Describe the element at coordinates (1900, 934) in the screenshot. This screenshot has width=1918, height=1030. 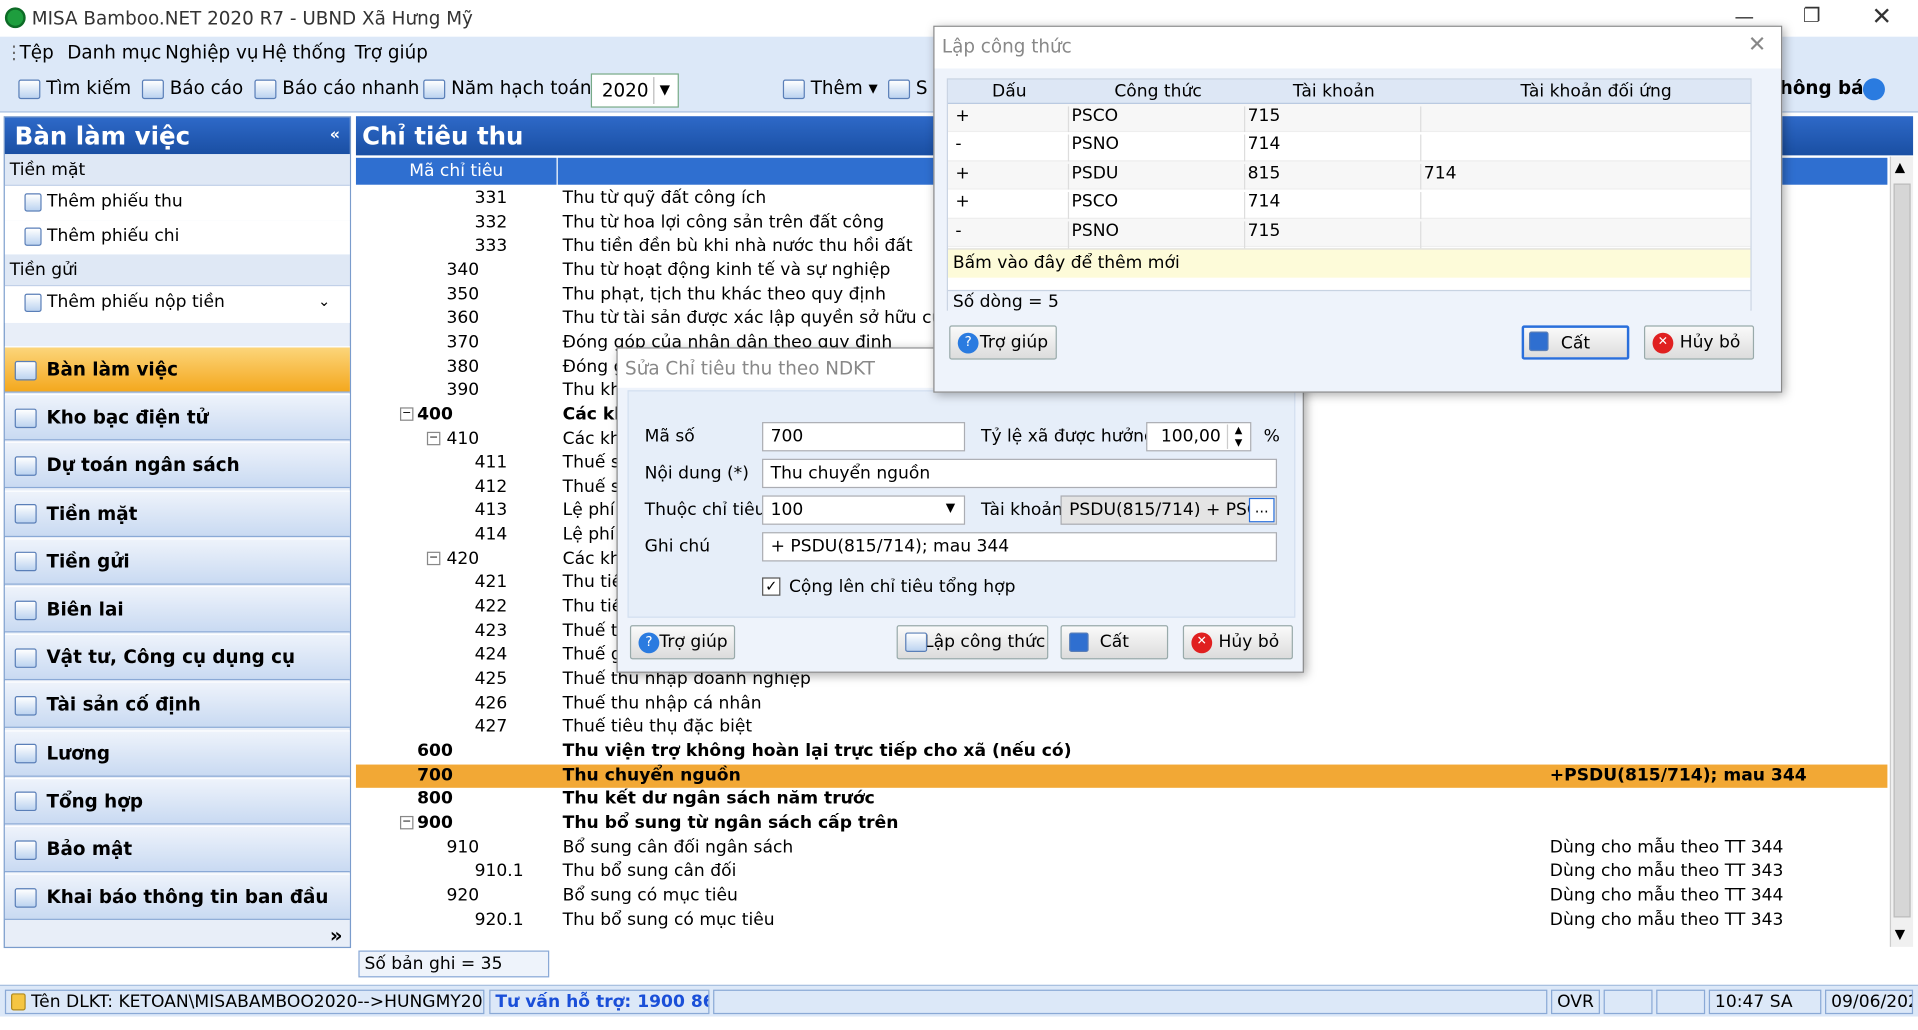
I see `scroll-down-icon: ▼` at that location.